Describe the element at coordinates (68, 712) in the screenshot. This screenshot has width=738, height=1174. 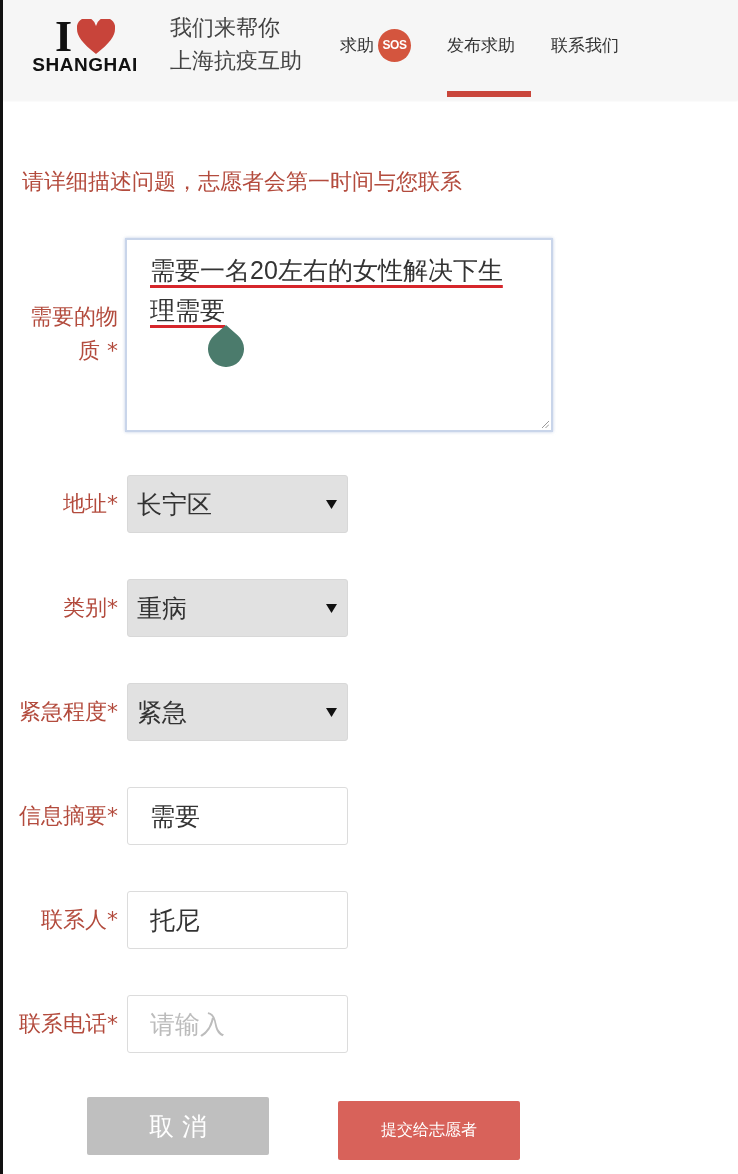
I see `field-label: 紧急程度*` at that location.